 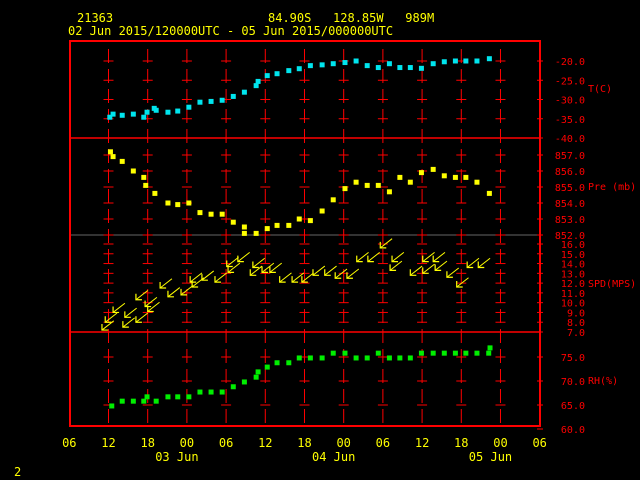 What do you see at coordinates (573, 358) in the screenshot?
I see `y-tick-label: 75.0` at bounding box center [573, 358].